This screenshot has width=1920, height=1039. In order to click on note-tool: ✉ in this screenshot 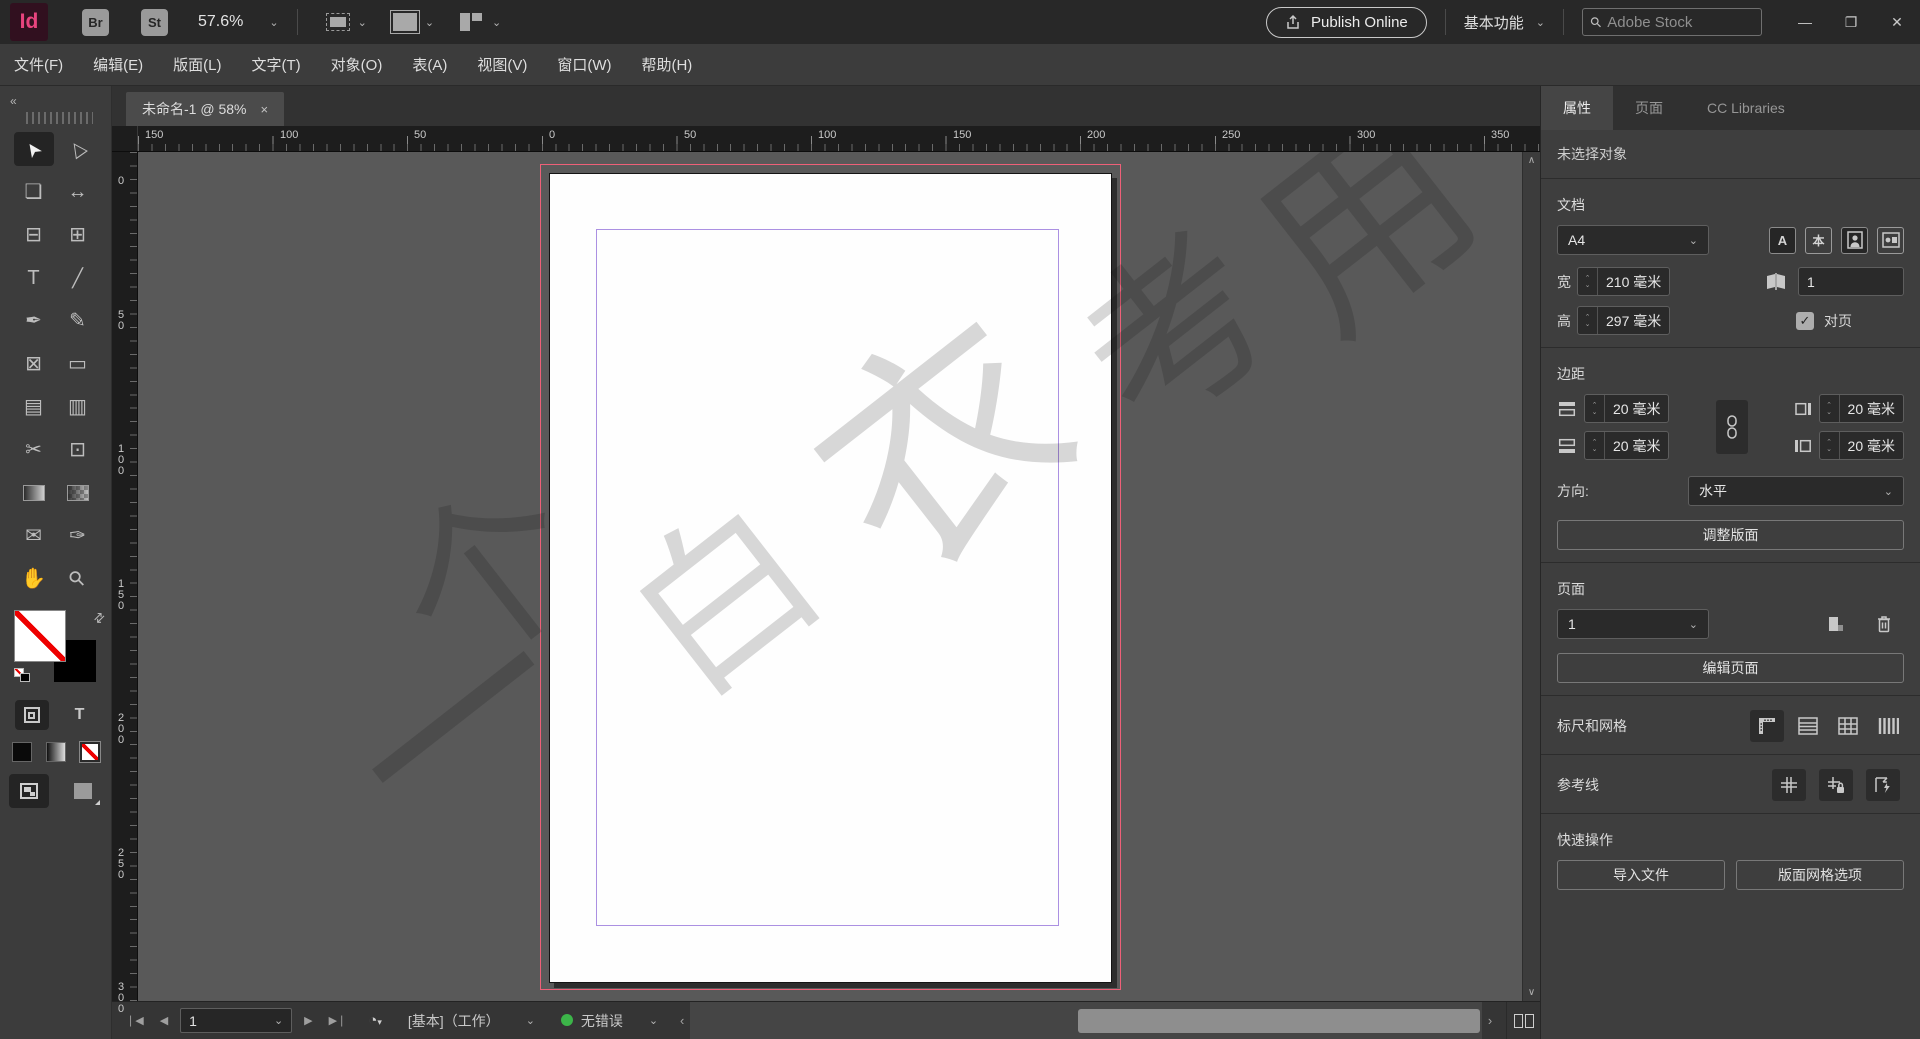, I will do `click(34, 536)`.